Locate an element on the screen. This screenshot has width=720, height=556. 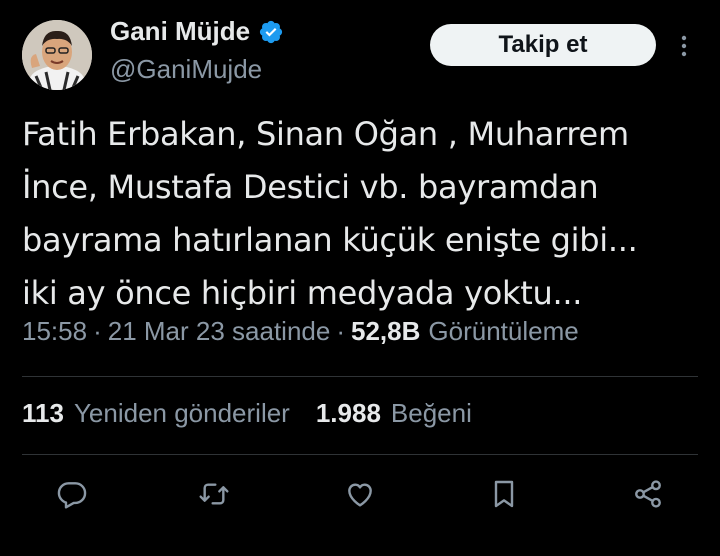
more-options-icon is located at coordinates (684, 46).